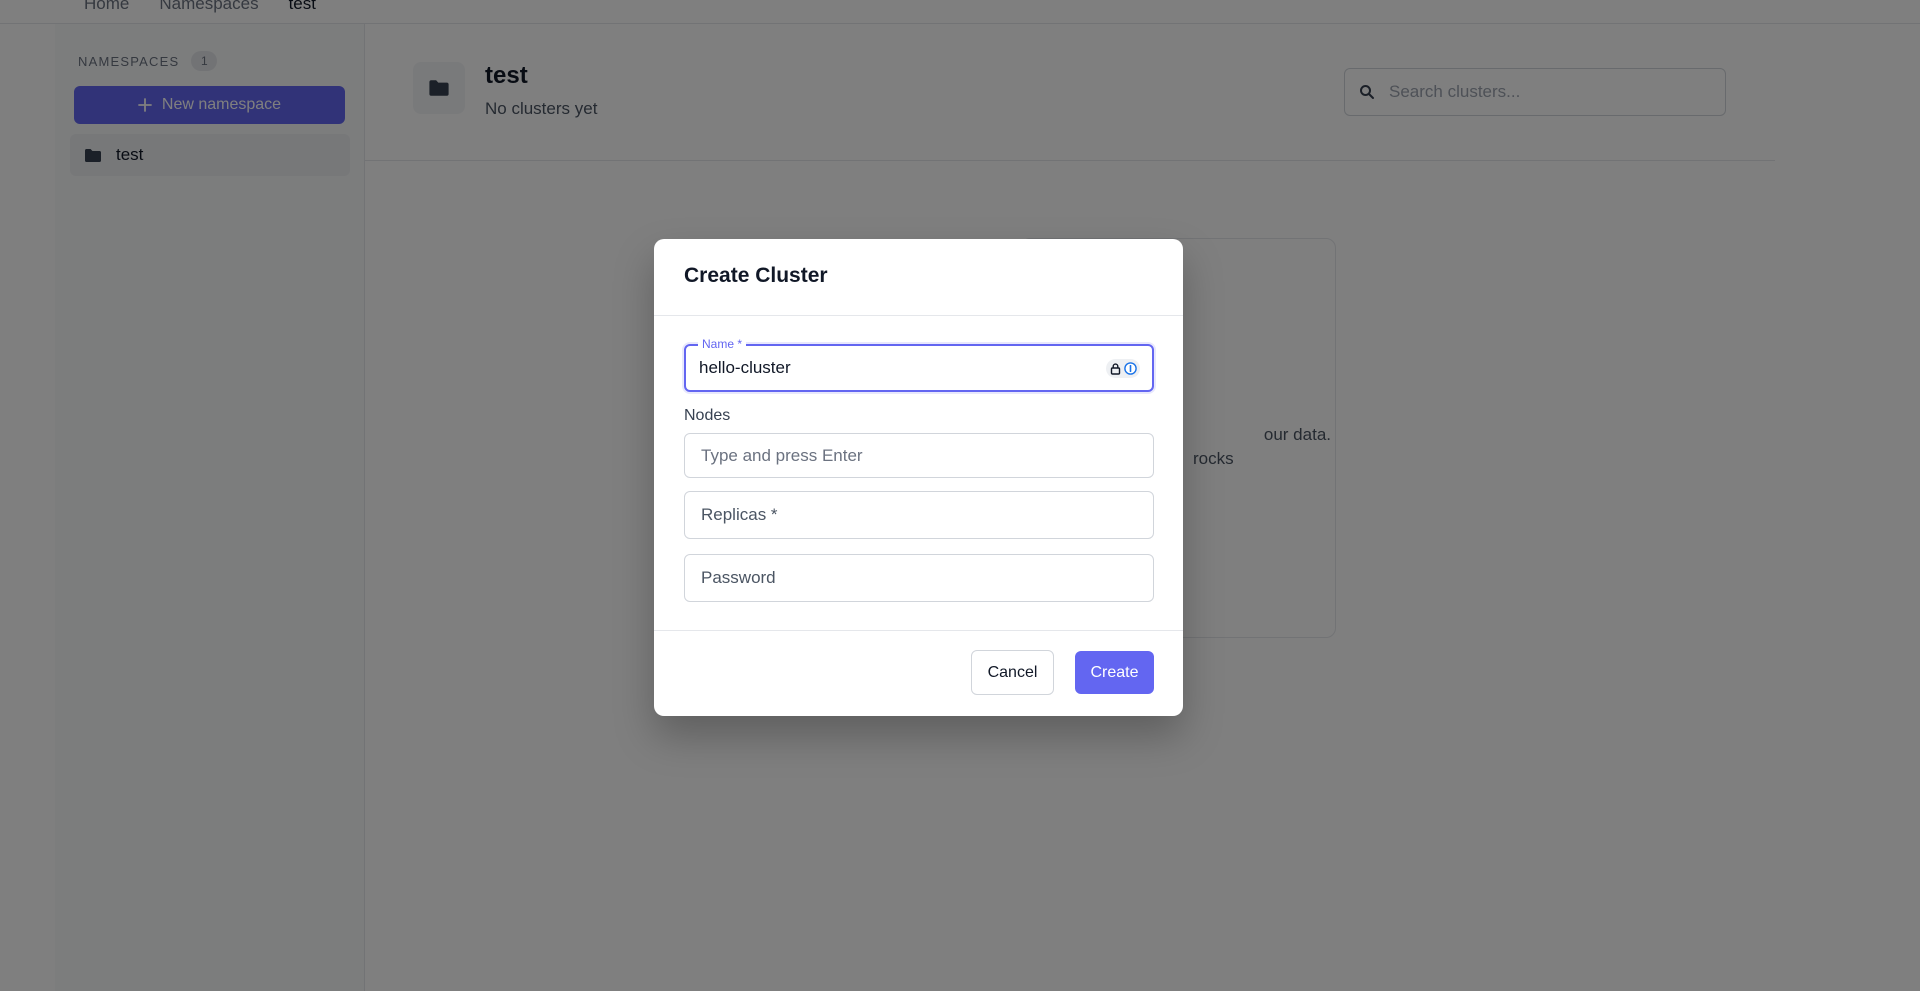 The image size is (1920, 991). Describe the element at coordinates (919, 368) in the screenshot. I see `name-input` at that location.